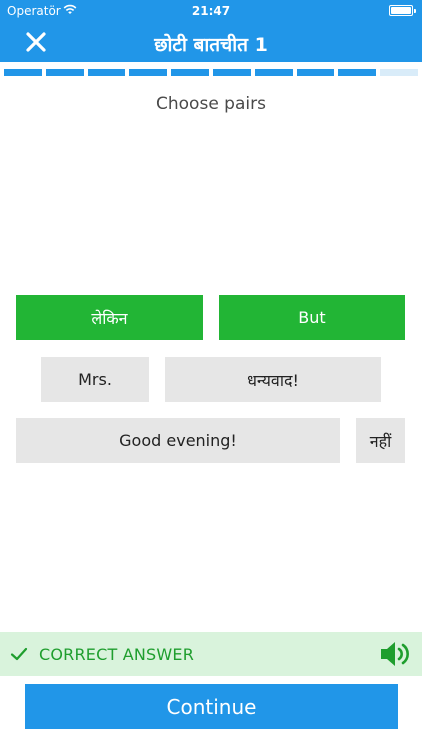 The width and height of the screenshot is (422, 750). What do you see at coordinates (178, 440) in the screenshot?
I see `pair-tile-english-good-evening: Good evening!` at bounding box center [178, 440].